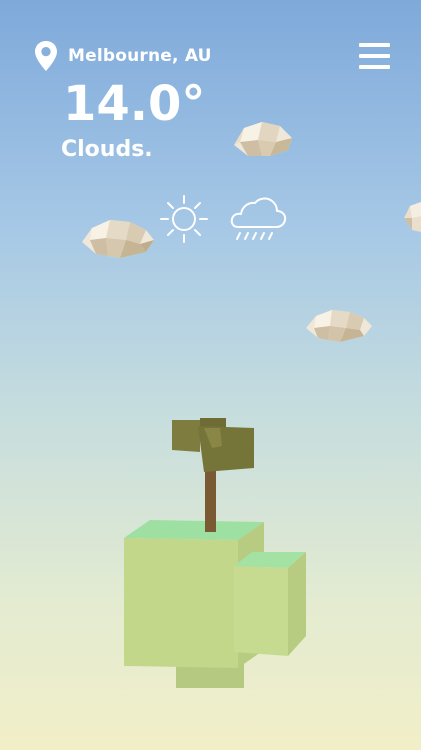 This screenshot has height=750, width=421. I want to click on rain-cloud-icon, so click(259, 222).